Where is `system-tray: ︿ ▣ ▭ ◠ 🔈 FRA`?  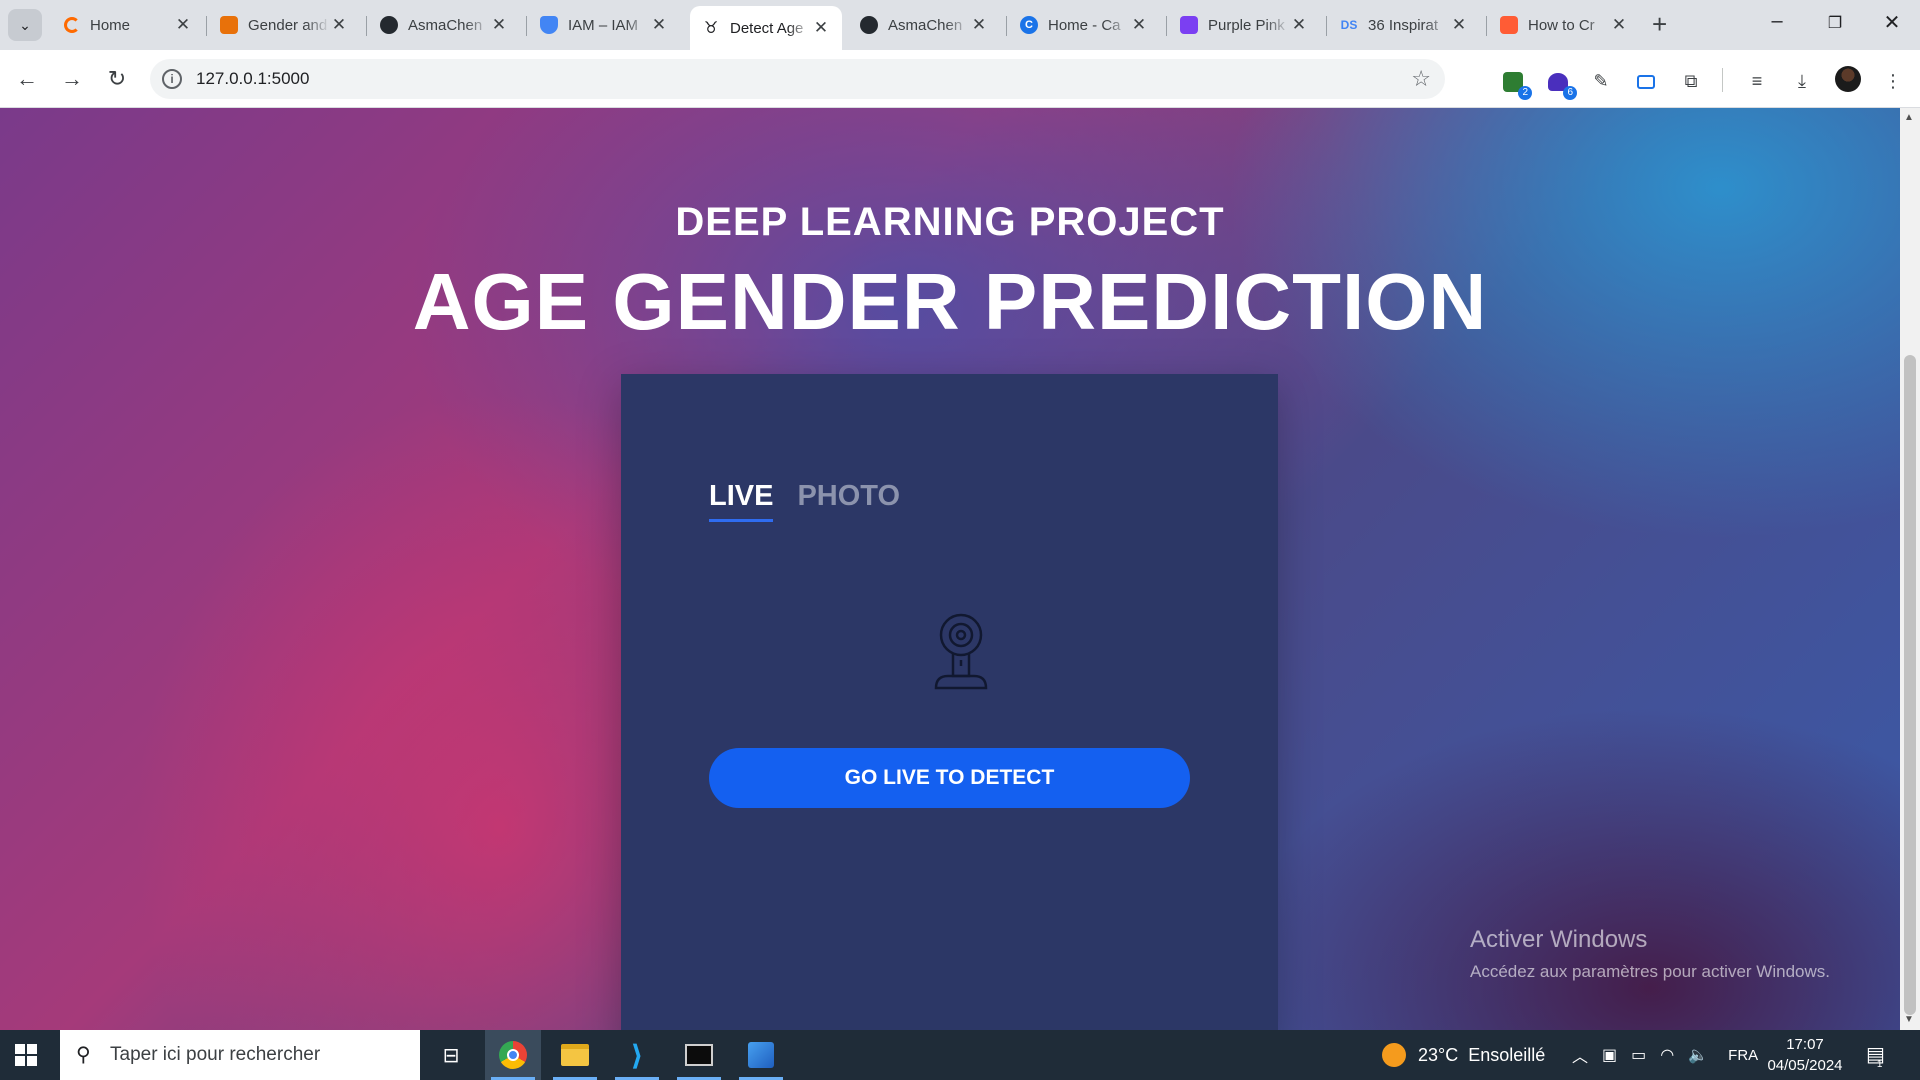 system-tray: ︿ ▣ ▭ ◠ 🔈 FRA is located at coordinates (1665, 1055).